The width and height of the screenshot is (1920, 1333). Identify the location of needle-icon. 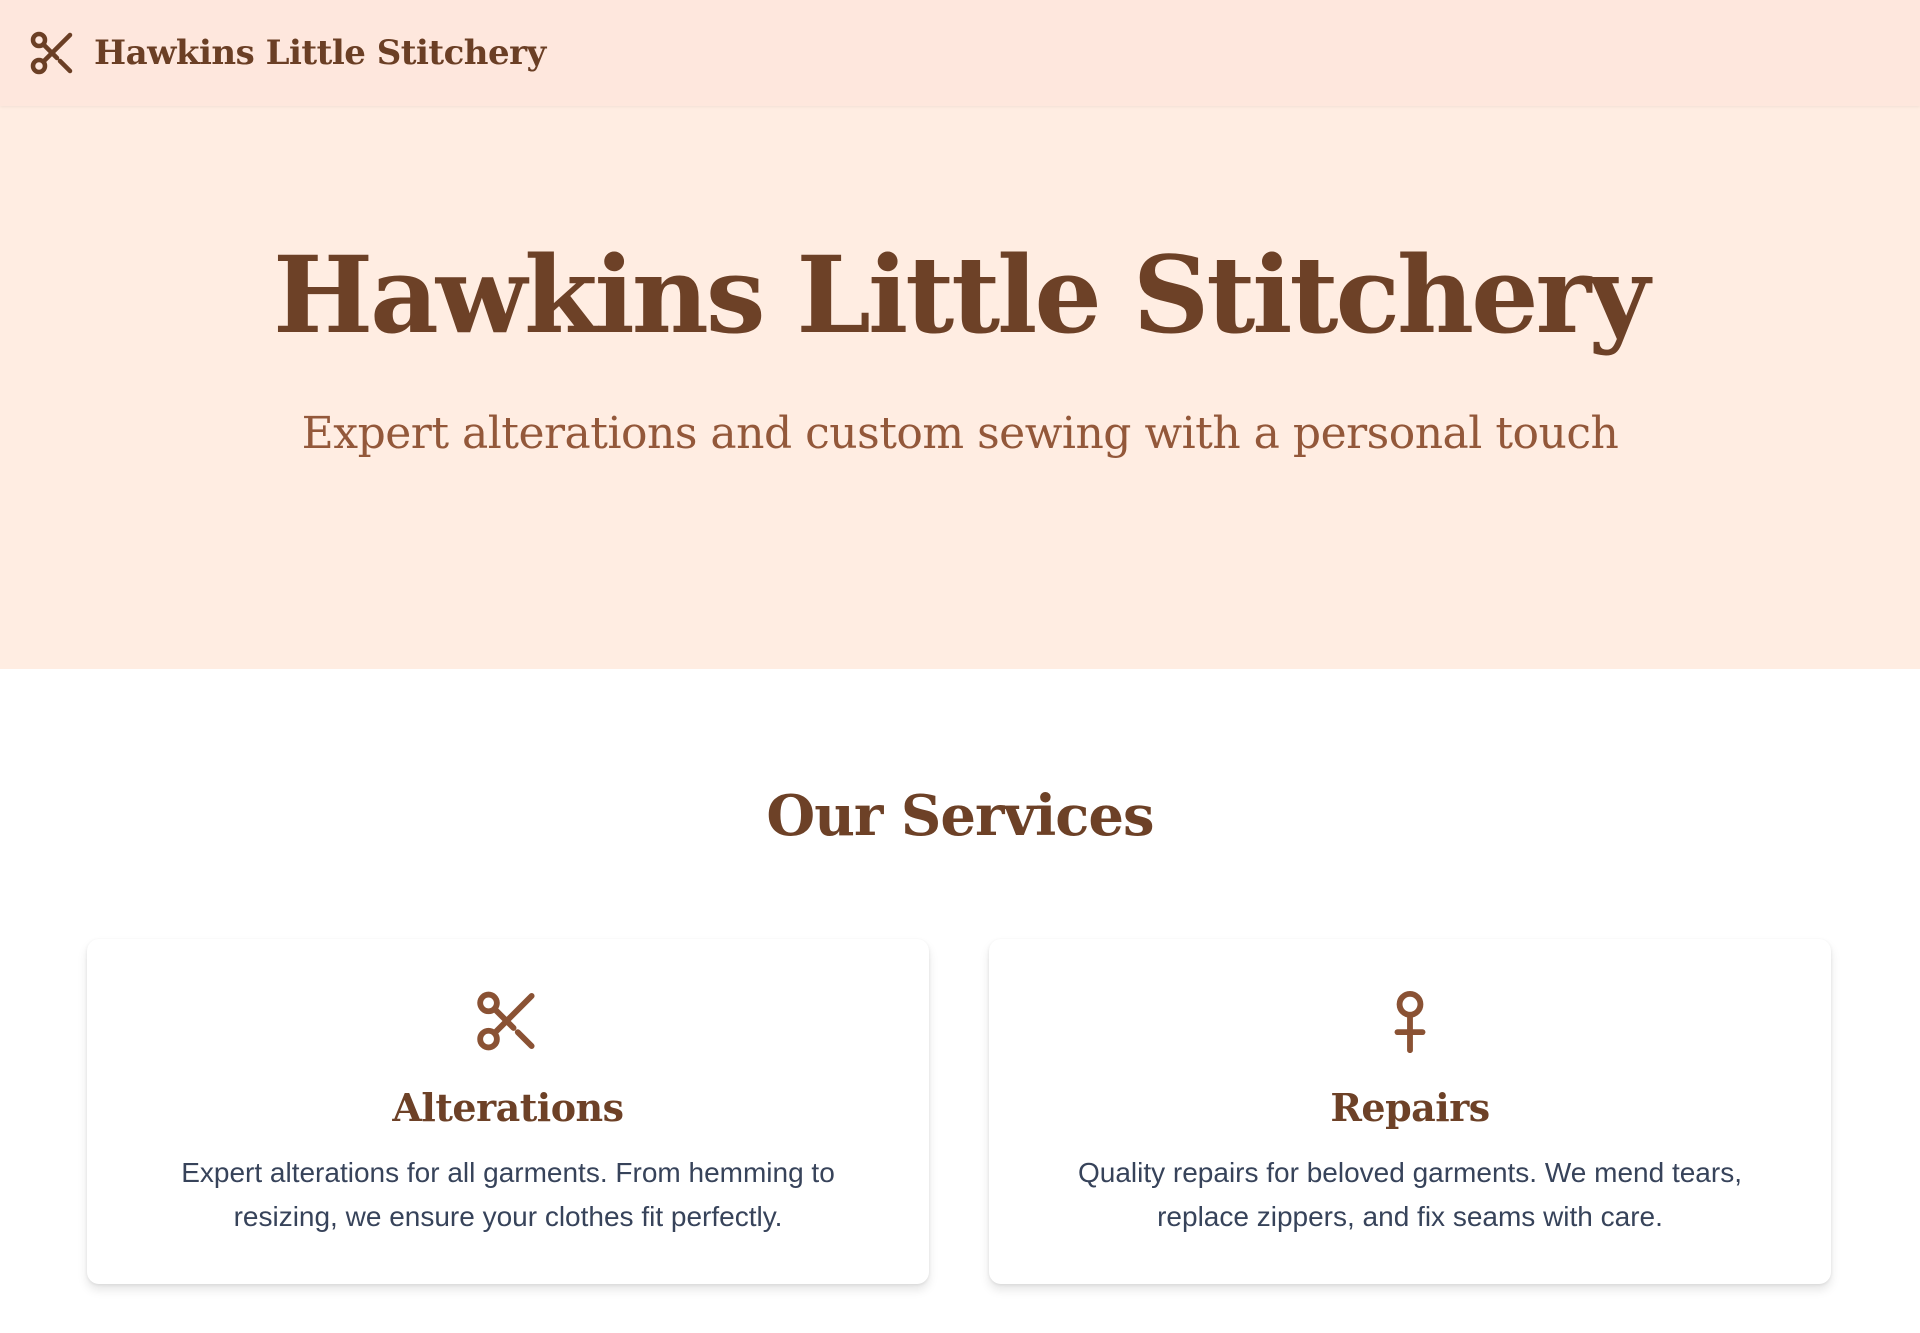
(1410, 1021).